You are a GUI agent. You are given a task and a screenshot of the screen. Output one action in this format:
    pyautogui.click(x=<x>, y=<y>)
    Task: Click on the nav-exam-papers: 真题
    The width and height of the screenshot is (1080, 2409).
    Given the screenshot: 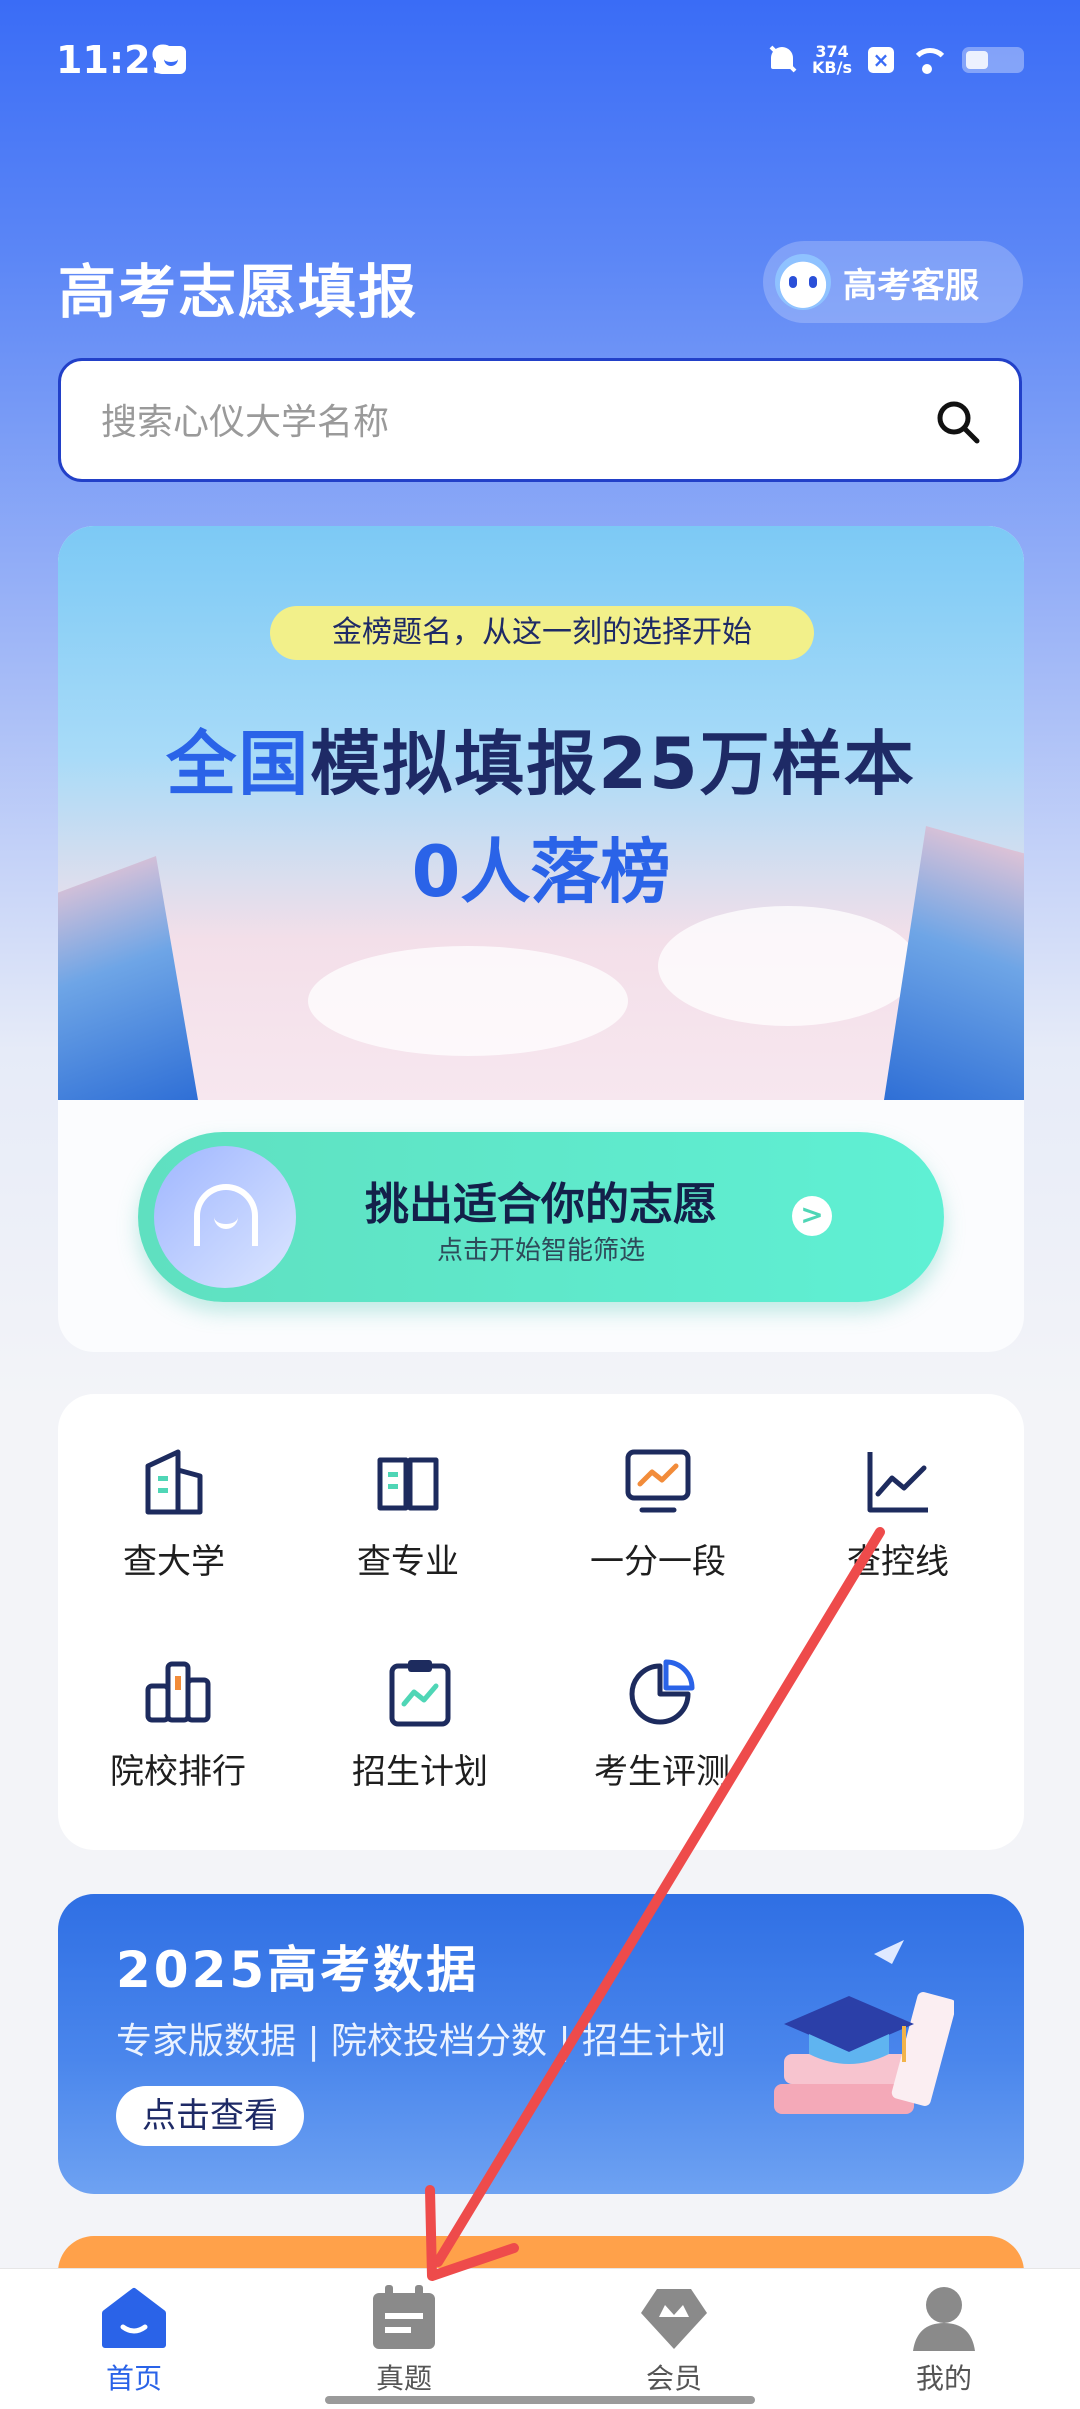 What is the action you would take?
    pyautogui.click(x=404, y=2340)
    